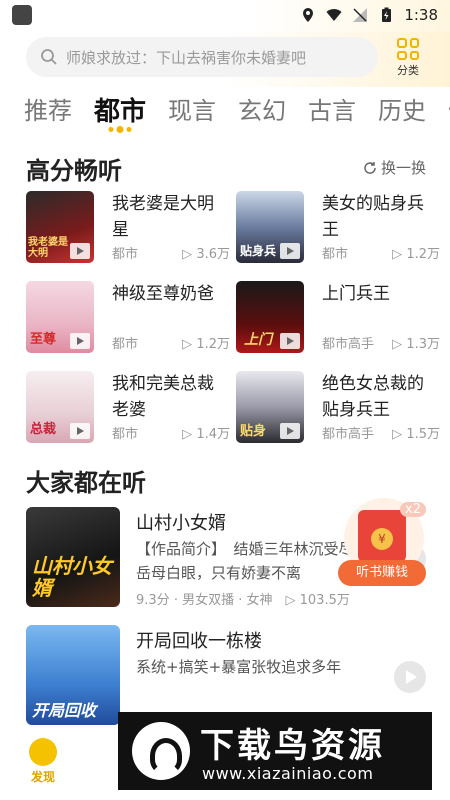 This screenshot has width=450, height=800. I want to click on cover-text: 贴身, so click(253, 431).